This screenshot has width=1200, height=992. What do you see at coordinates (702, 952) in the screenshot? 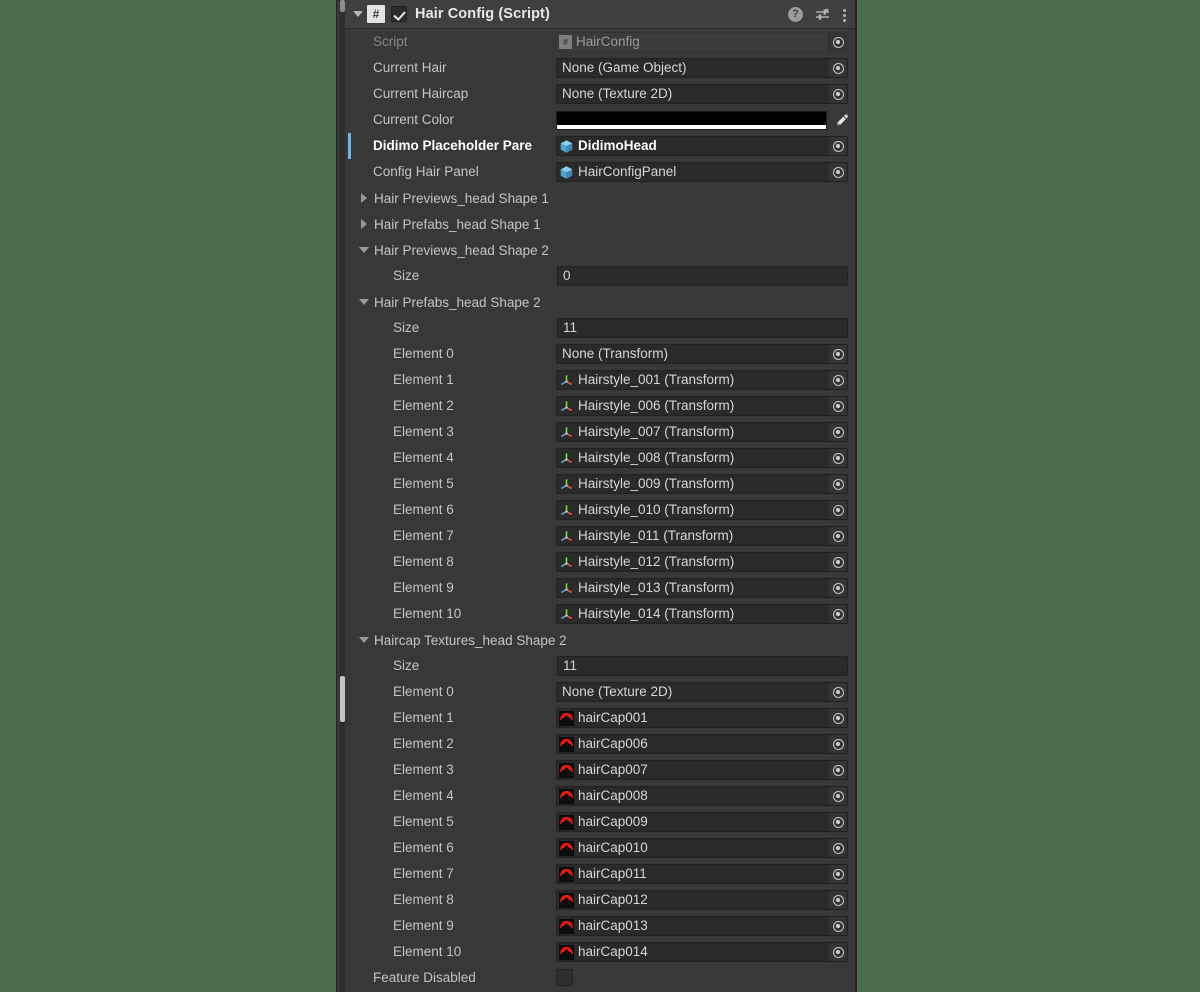
I see `field-haircap-textures-head-shape-2-element-10: hairCap014` at bounding box center [702, 952].